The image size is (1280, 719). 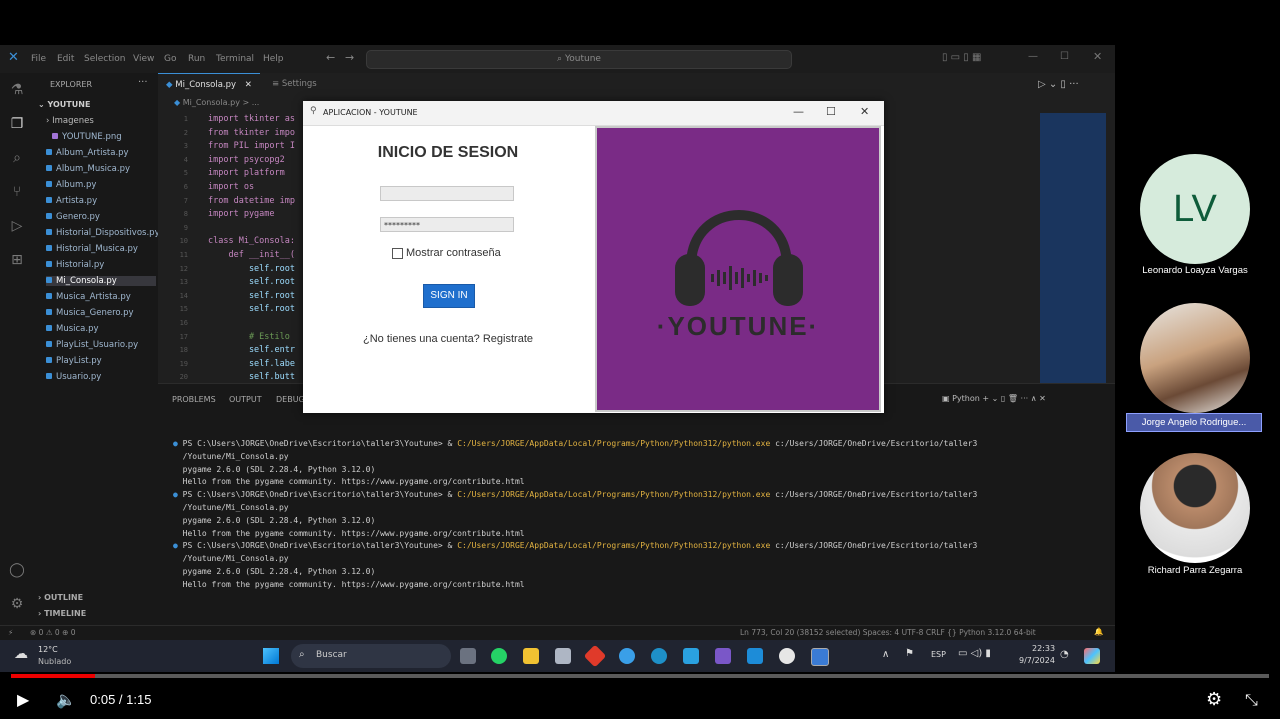 I want to click on file-item: Historial_Musica.py, so click(x=92, y=249).